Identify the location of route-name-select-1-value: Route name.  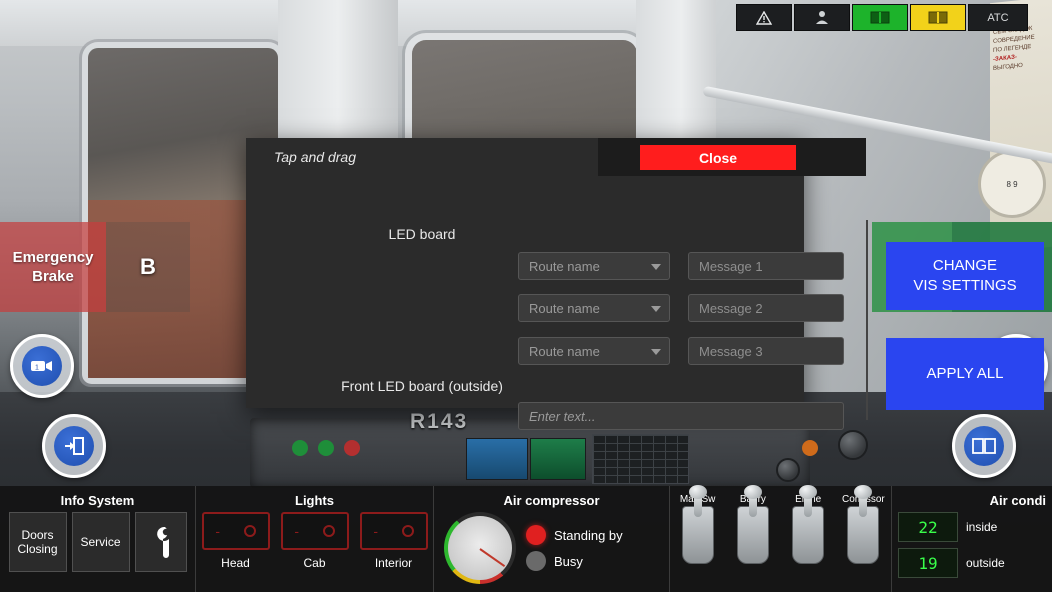
(564, 266).